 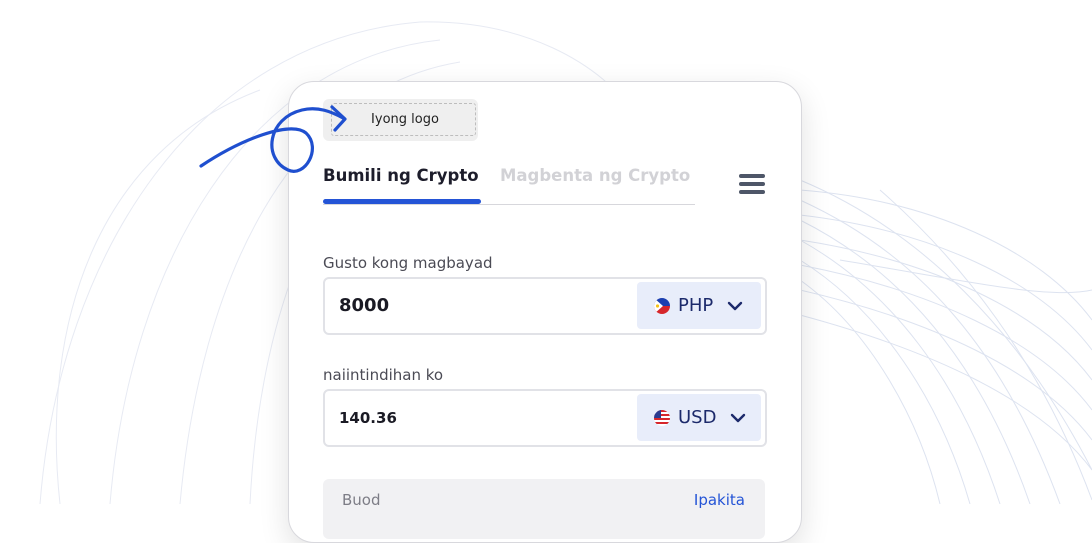 What do you see at coordinates (545, 418) in the screenshot?
I see `receive-amount-field: 140.36 USD` at bounding box center [545, 418].